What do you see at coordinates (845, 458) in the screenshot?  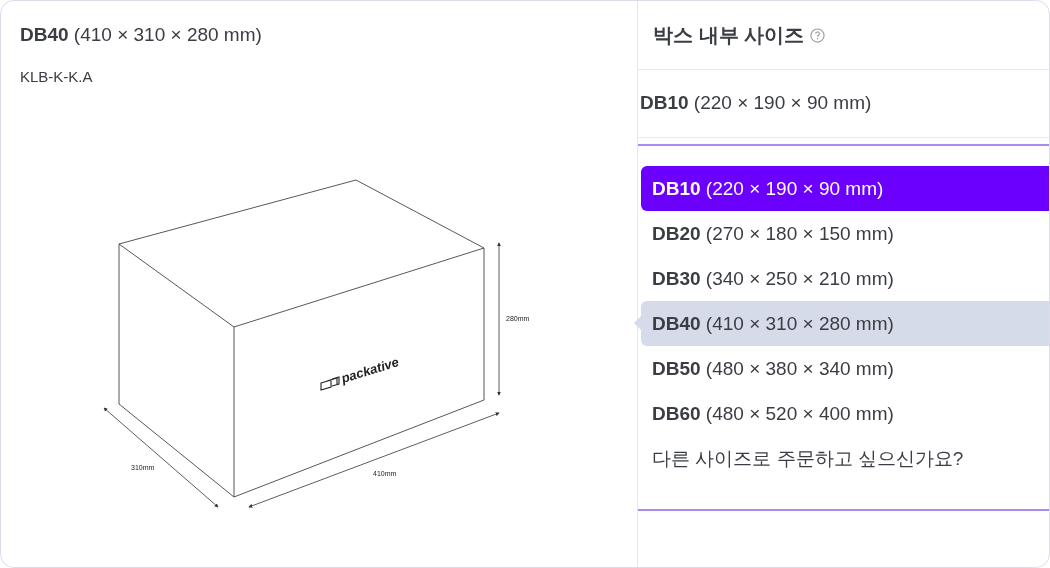 I see `custom-size-link: 다른 사이즈로 주문하고 싶으신가요?` at bounding box center [845, 458].